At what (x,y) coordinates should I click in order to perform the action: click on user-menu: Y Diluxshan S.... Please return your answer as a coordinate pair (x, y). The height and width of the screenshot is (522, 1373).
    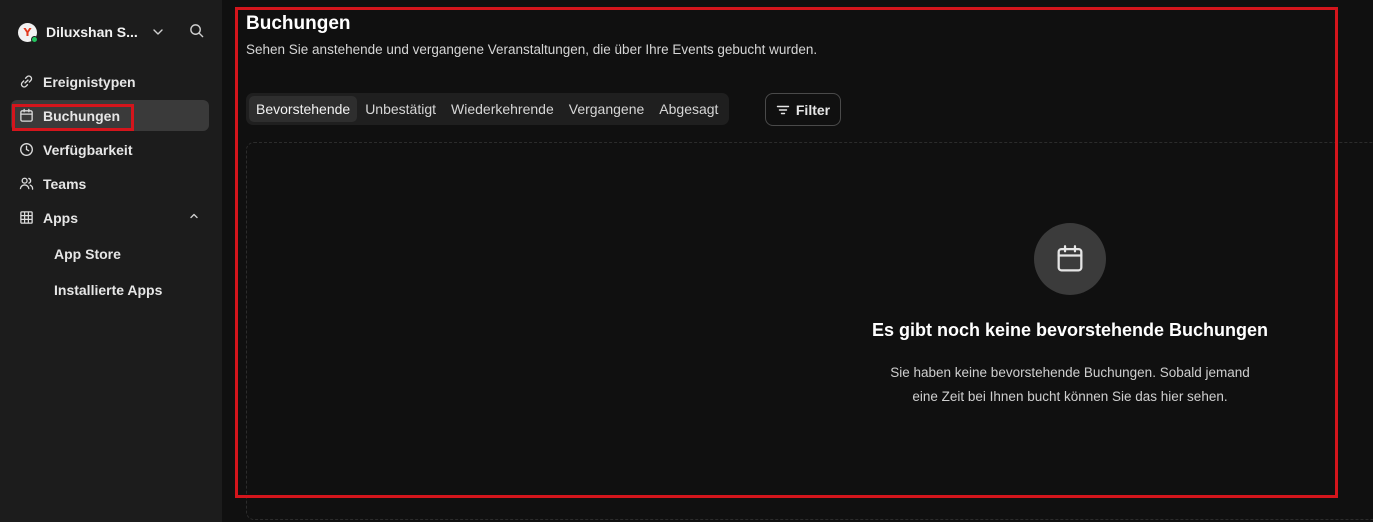
    Looking at the image, I should click on (113, 32).